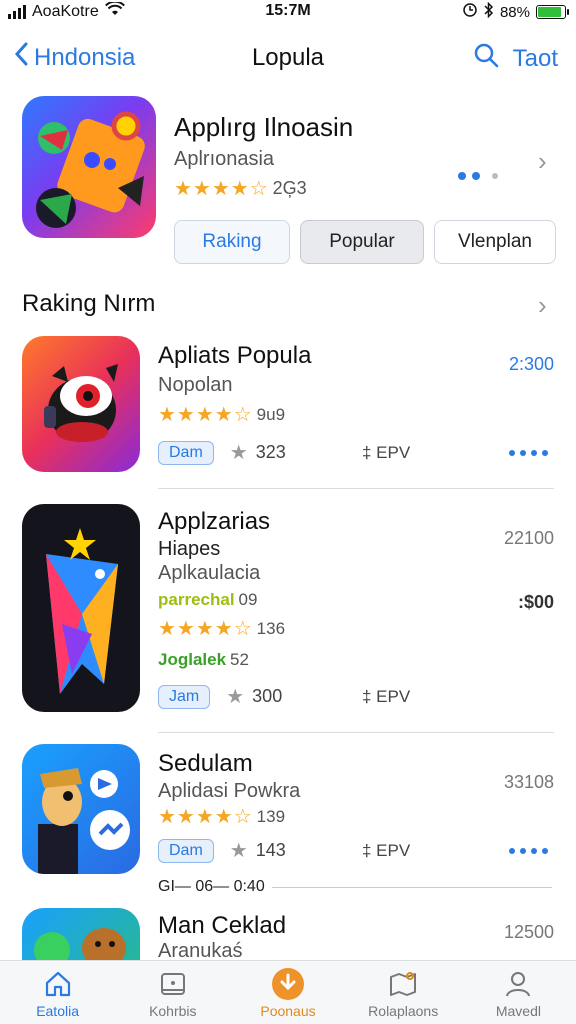 The image size is (576, 1024). What do you see at coordinates (232, 242) in the screenshot?
I see `ranking-button: Raking` at bounding box center [232, 242].